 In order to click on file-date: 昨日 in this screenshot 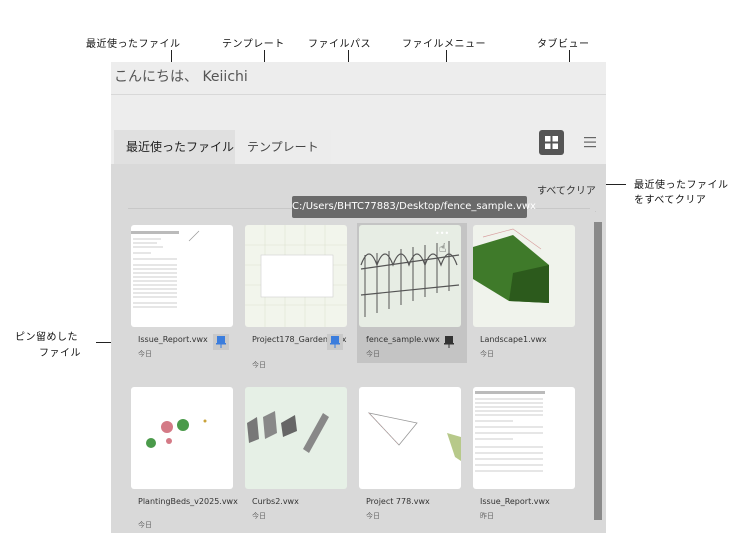, I will do `click(487, 516)`.